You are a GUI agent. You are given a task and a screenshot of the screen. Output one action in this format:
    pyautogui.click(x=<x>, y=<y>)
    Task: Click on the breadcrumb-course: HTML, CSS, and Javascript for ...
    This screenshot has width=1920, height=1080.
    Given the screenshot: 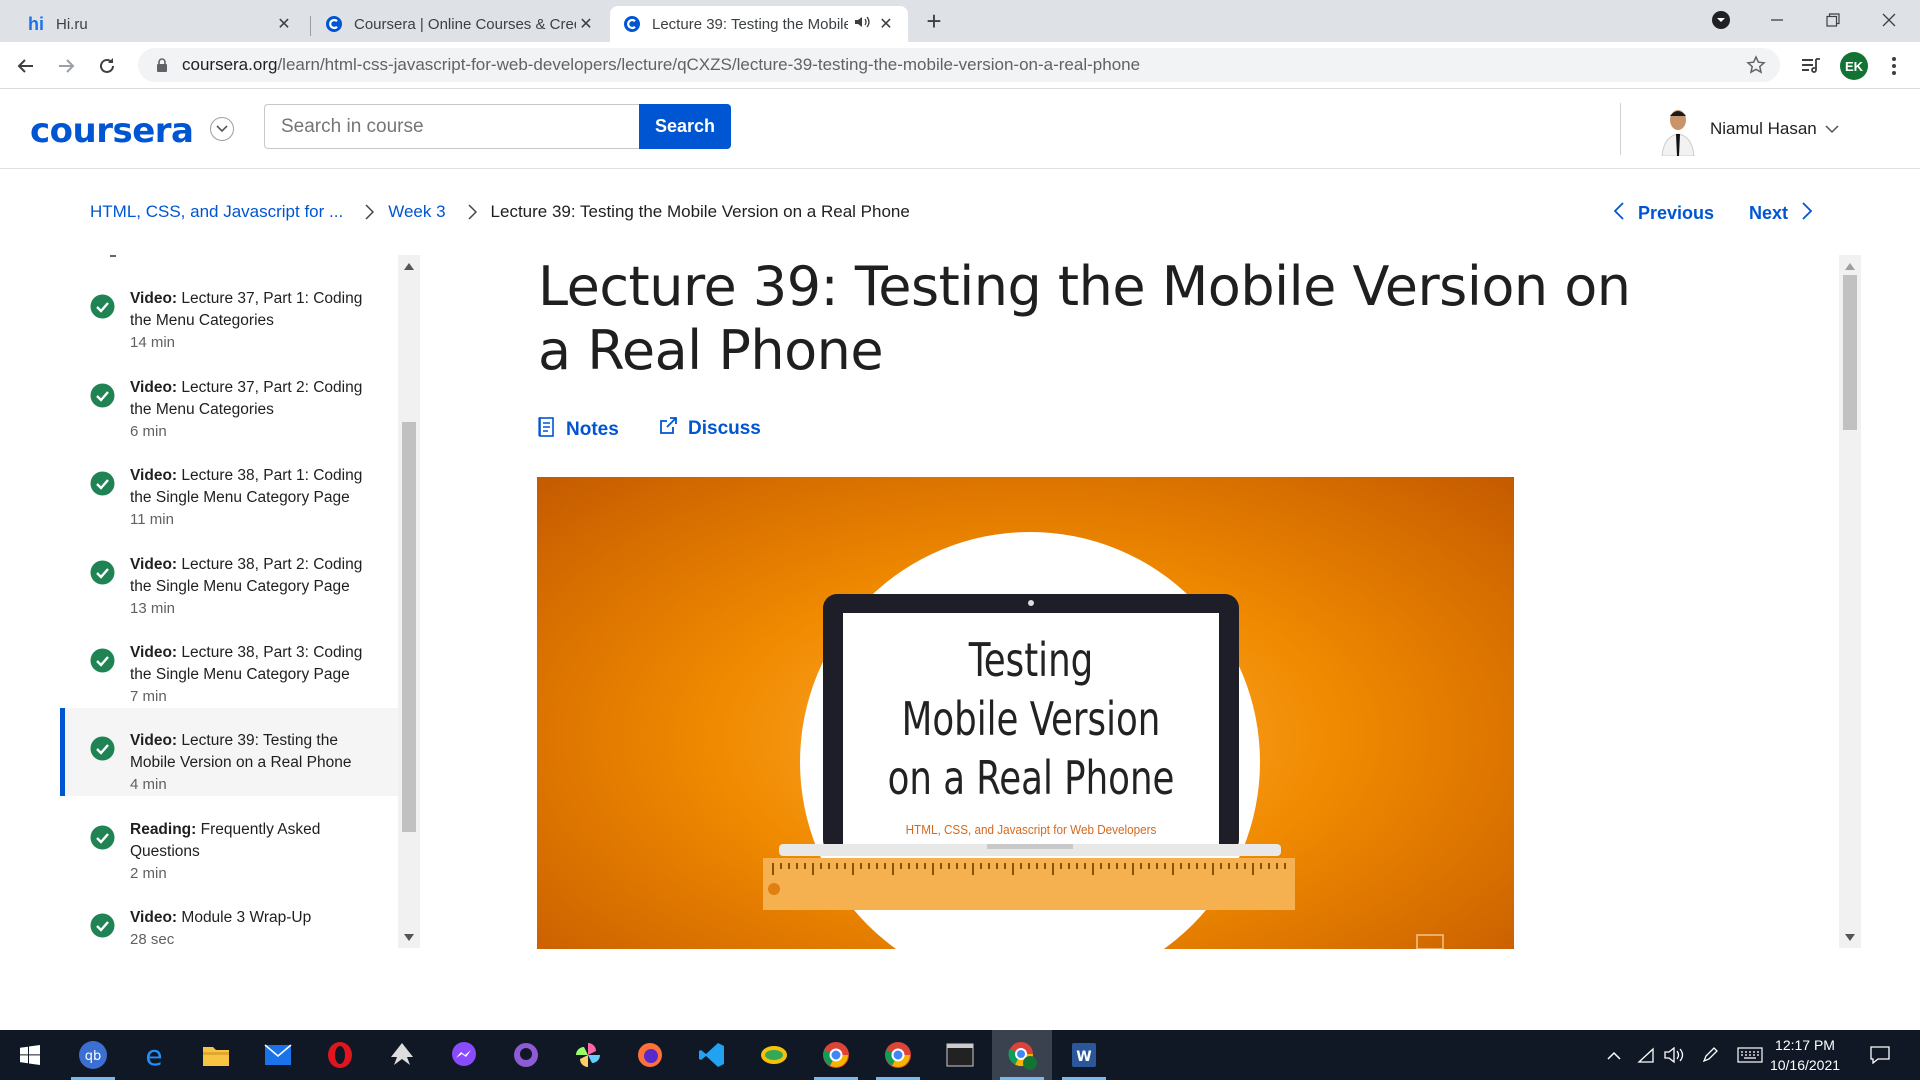 What is the action you would take?
    pyautogui.click(x=216, y=212)
    